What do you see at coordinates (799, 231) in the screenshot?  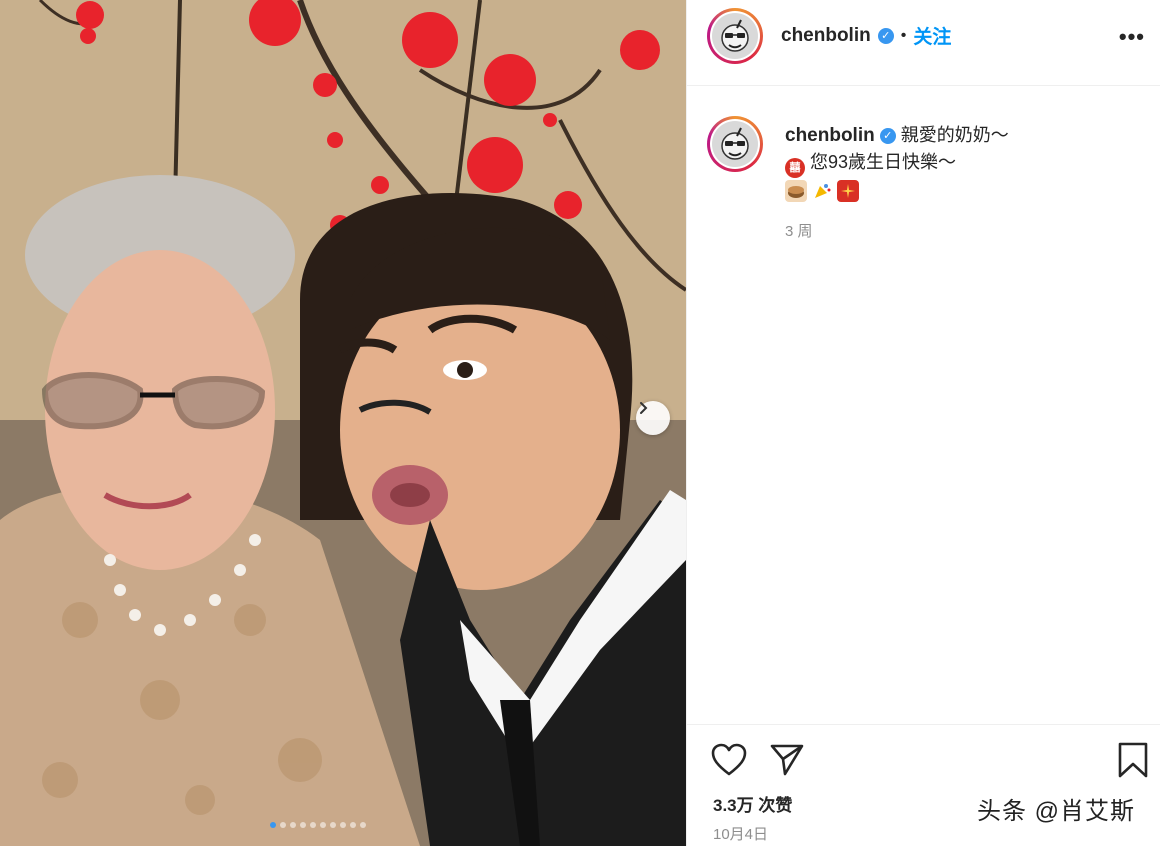 I see `caption-timestamp: 3 周` at bounding box center [799, 231].